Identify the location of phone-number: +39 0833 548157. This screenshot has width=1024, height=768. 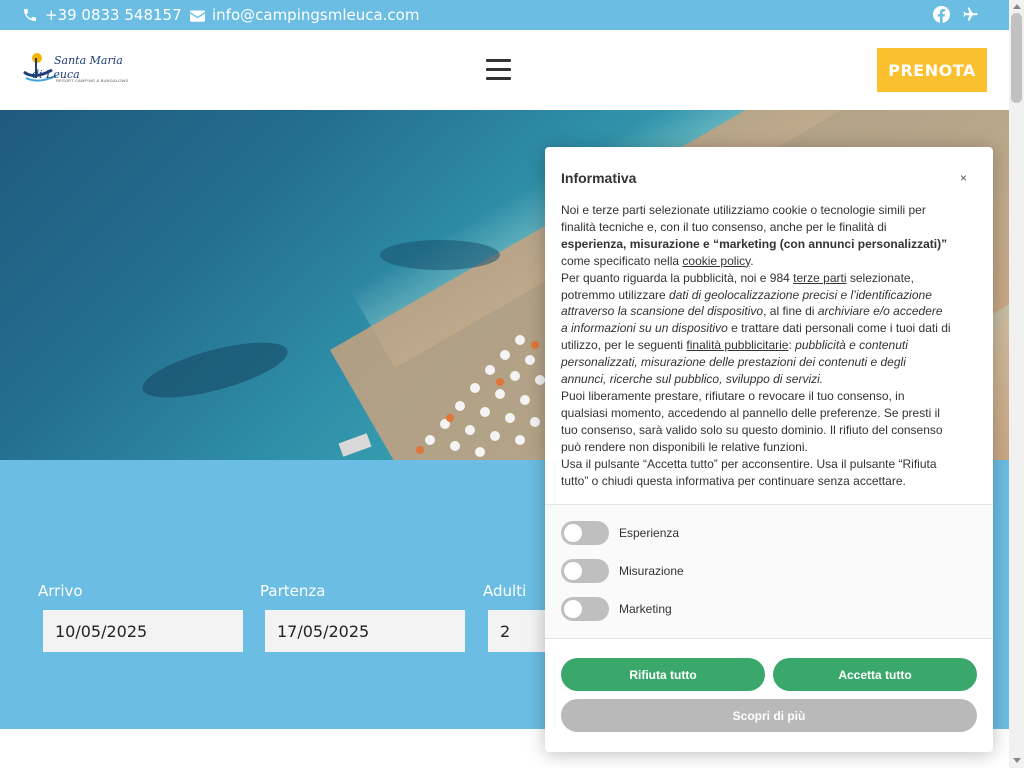
(113, 15).